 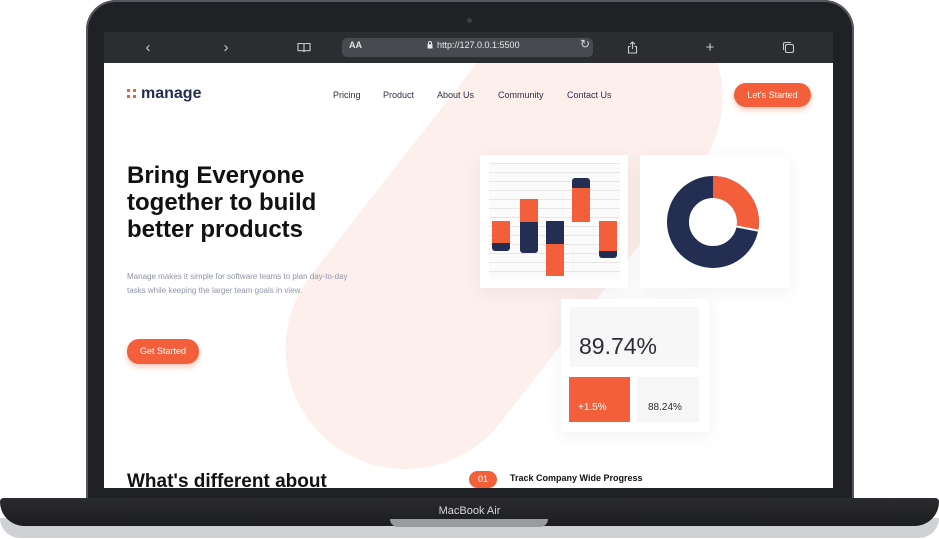 What do you see at coordinates (478, 45) in the screenshot?
I see `url-text: http://127.0.0.1:5500` at bounding box center [478, 45].